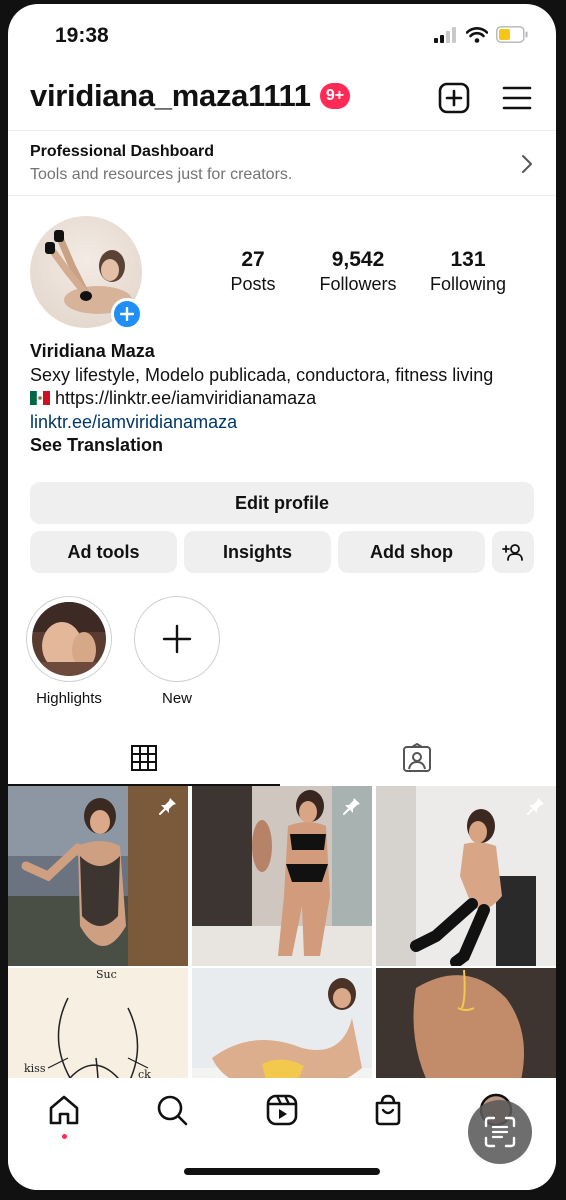  I want to click on profile-tabs, so click(282, 760).